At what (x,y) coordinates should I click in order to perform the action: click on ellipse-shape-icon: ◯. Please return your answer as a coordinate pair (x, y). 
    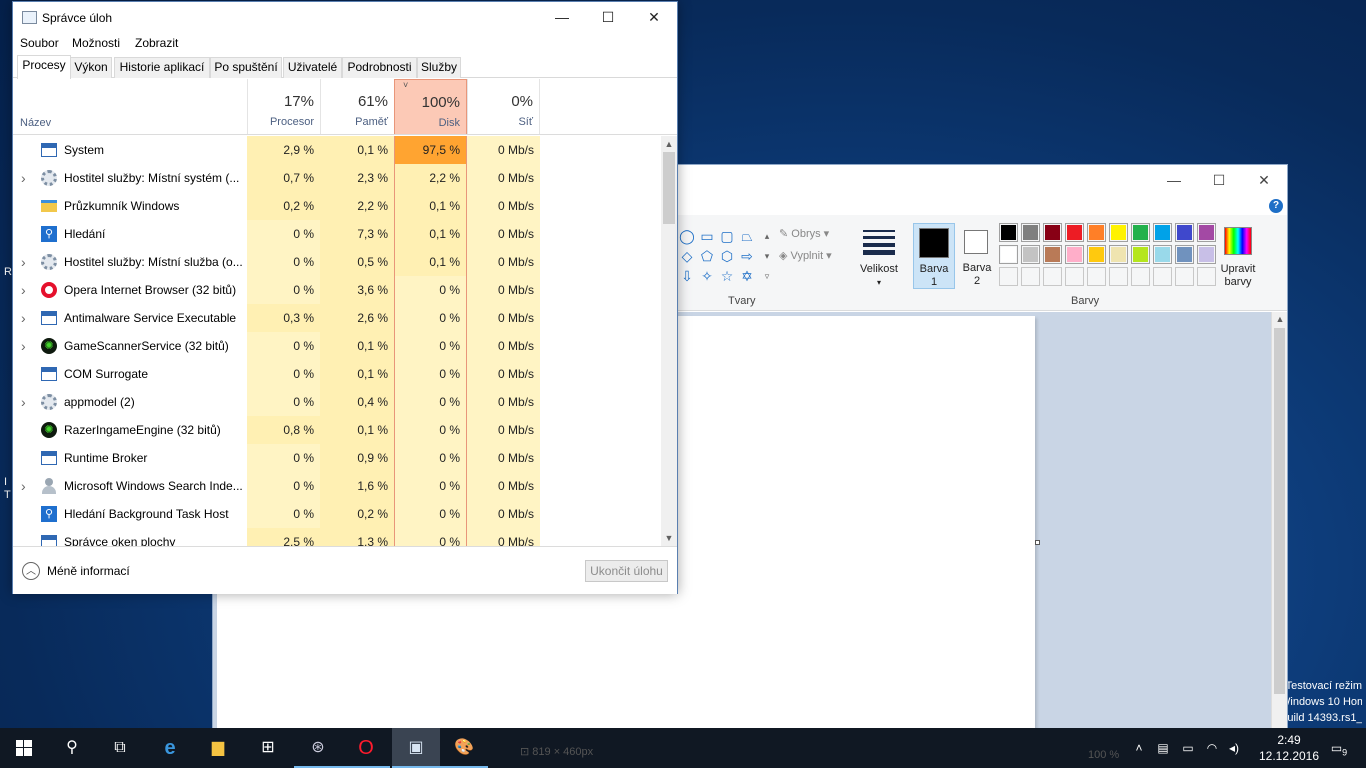
    Looking at the image, I should click on (687, 236).